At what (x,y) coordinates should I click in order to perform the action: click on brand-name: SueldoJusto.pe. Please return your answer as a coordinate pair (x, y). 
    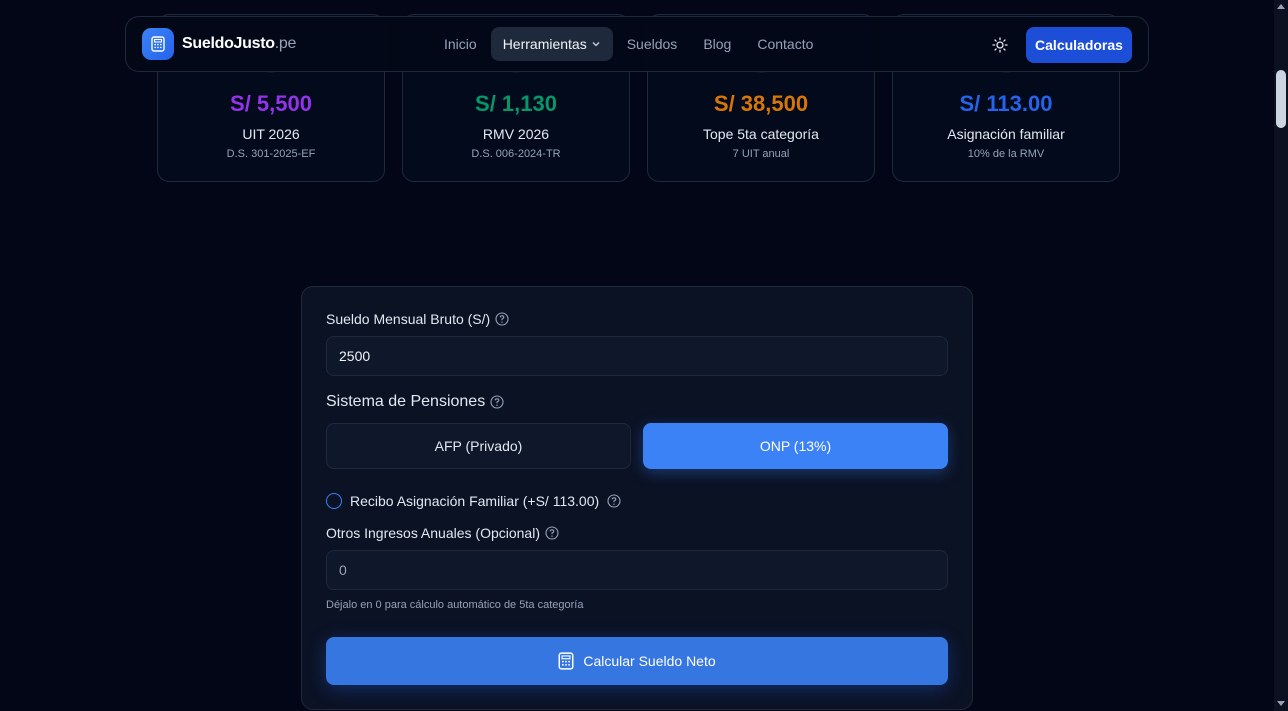
    Looking at the image, I should click on (239, 43).